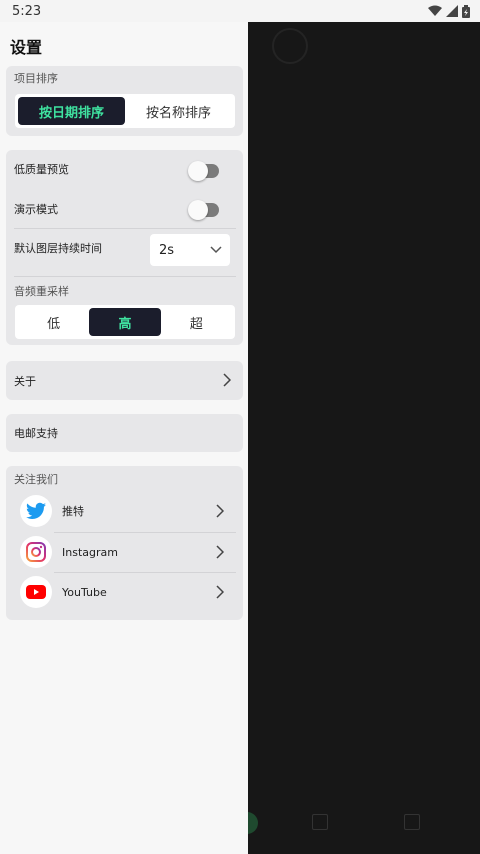  What do you see at coordinates (36, 479) in the screenshot?
I see `follow-us-label: 关注我们` at bounding box center [36, 479].